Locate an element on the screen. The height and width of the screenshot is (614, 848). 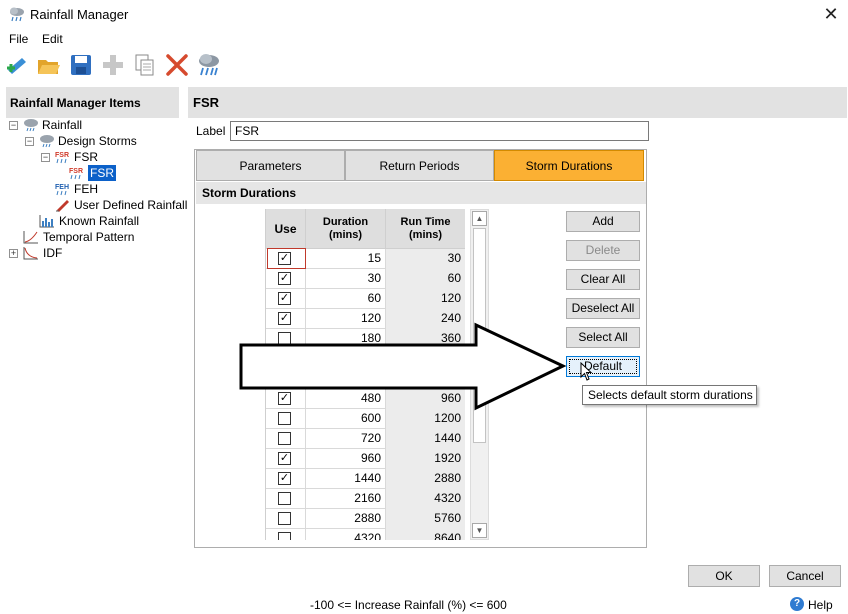
svg-text: FSR is located at coordinates (76, 171).